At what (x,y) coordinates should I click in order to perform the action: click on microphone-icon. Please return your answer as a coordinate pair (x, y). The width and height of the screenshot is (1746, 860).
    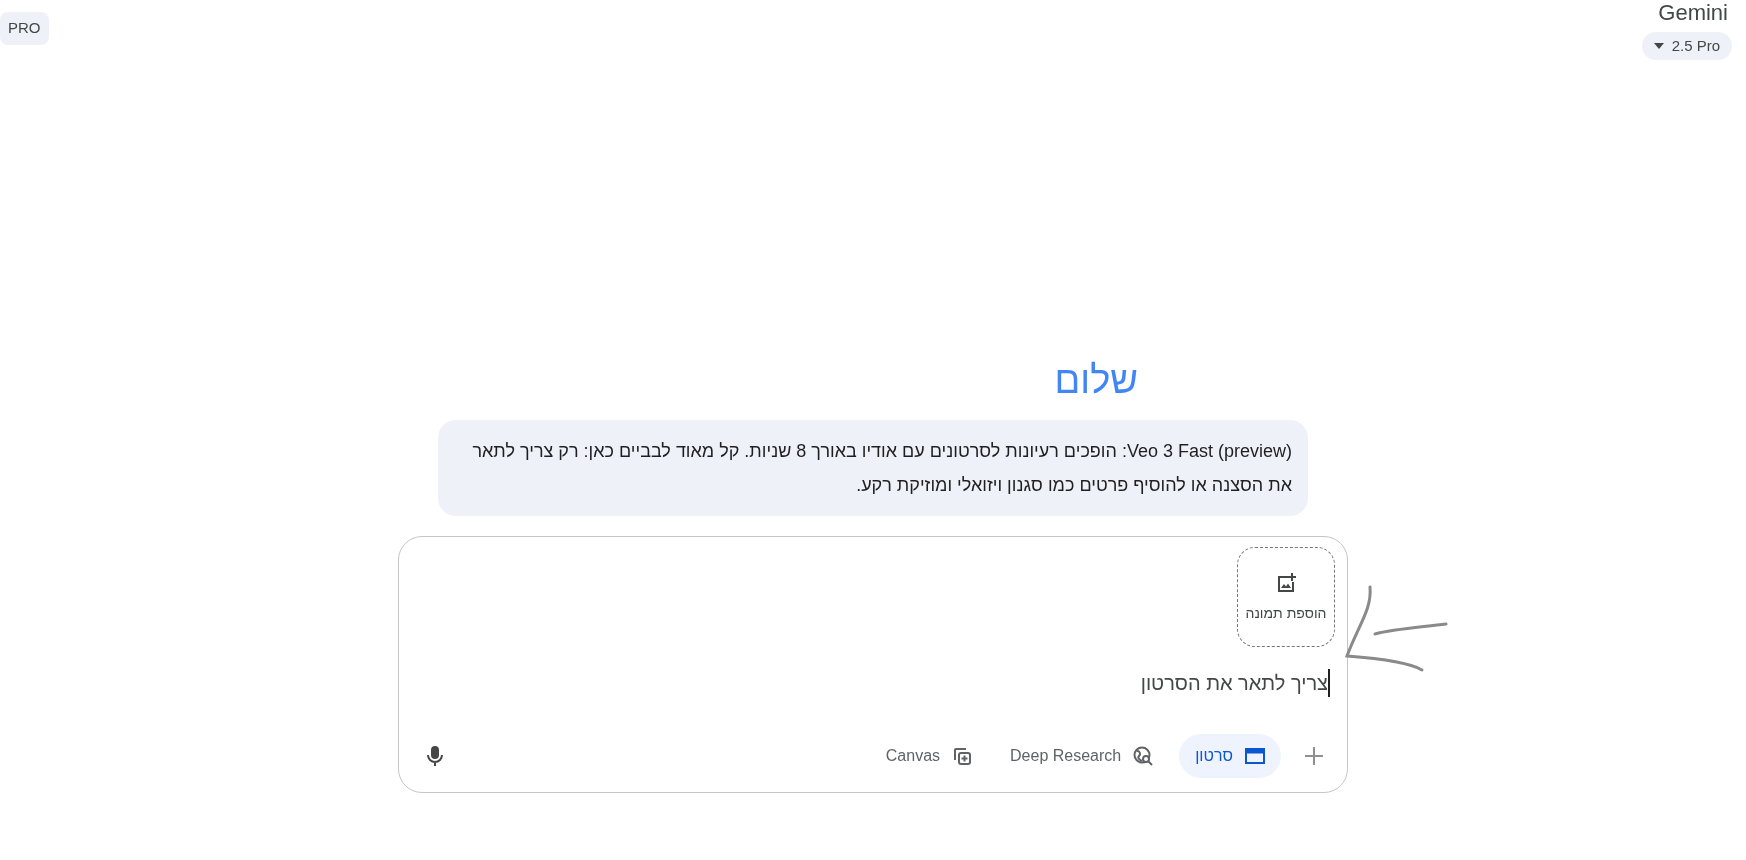
    Looking at the image, I should click on (435, 756).